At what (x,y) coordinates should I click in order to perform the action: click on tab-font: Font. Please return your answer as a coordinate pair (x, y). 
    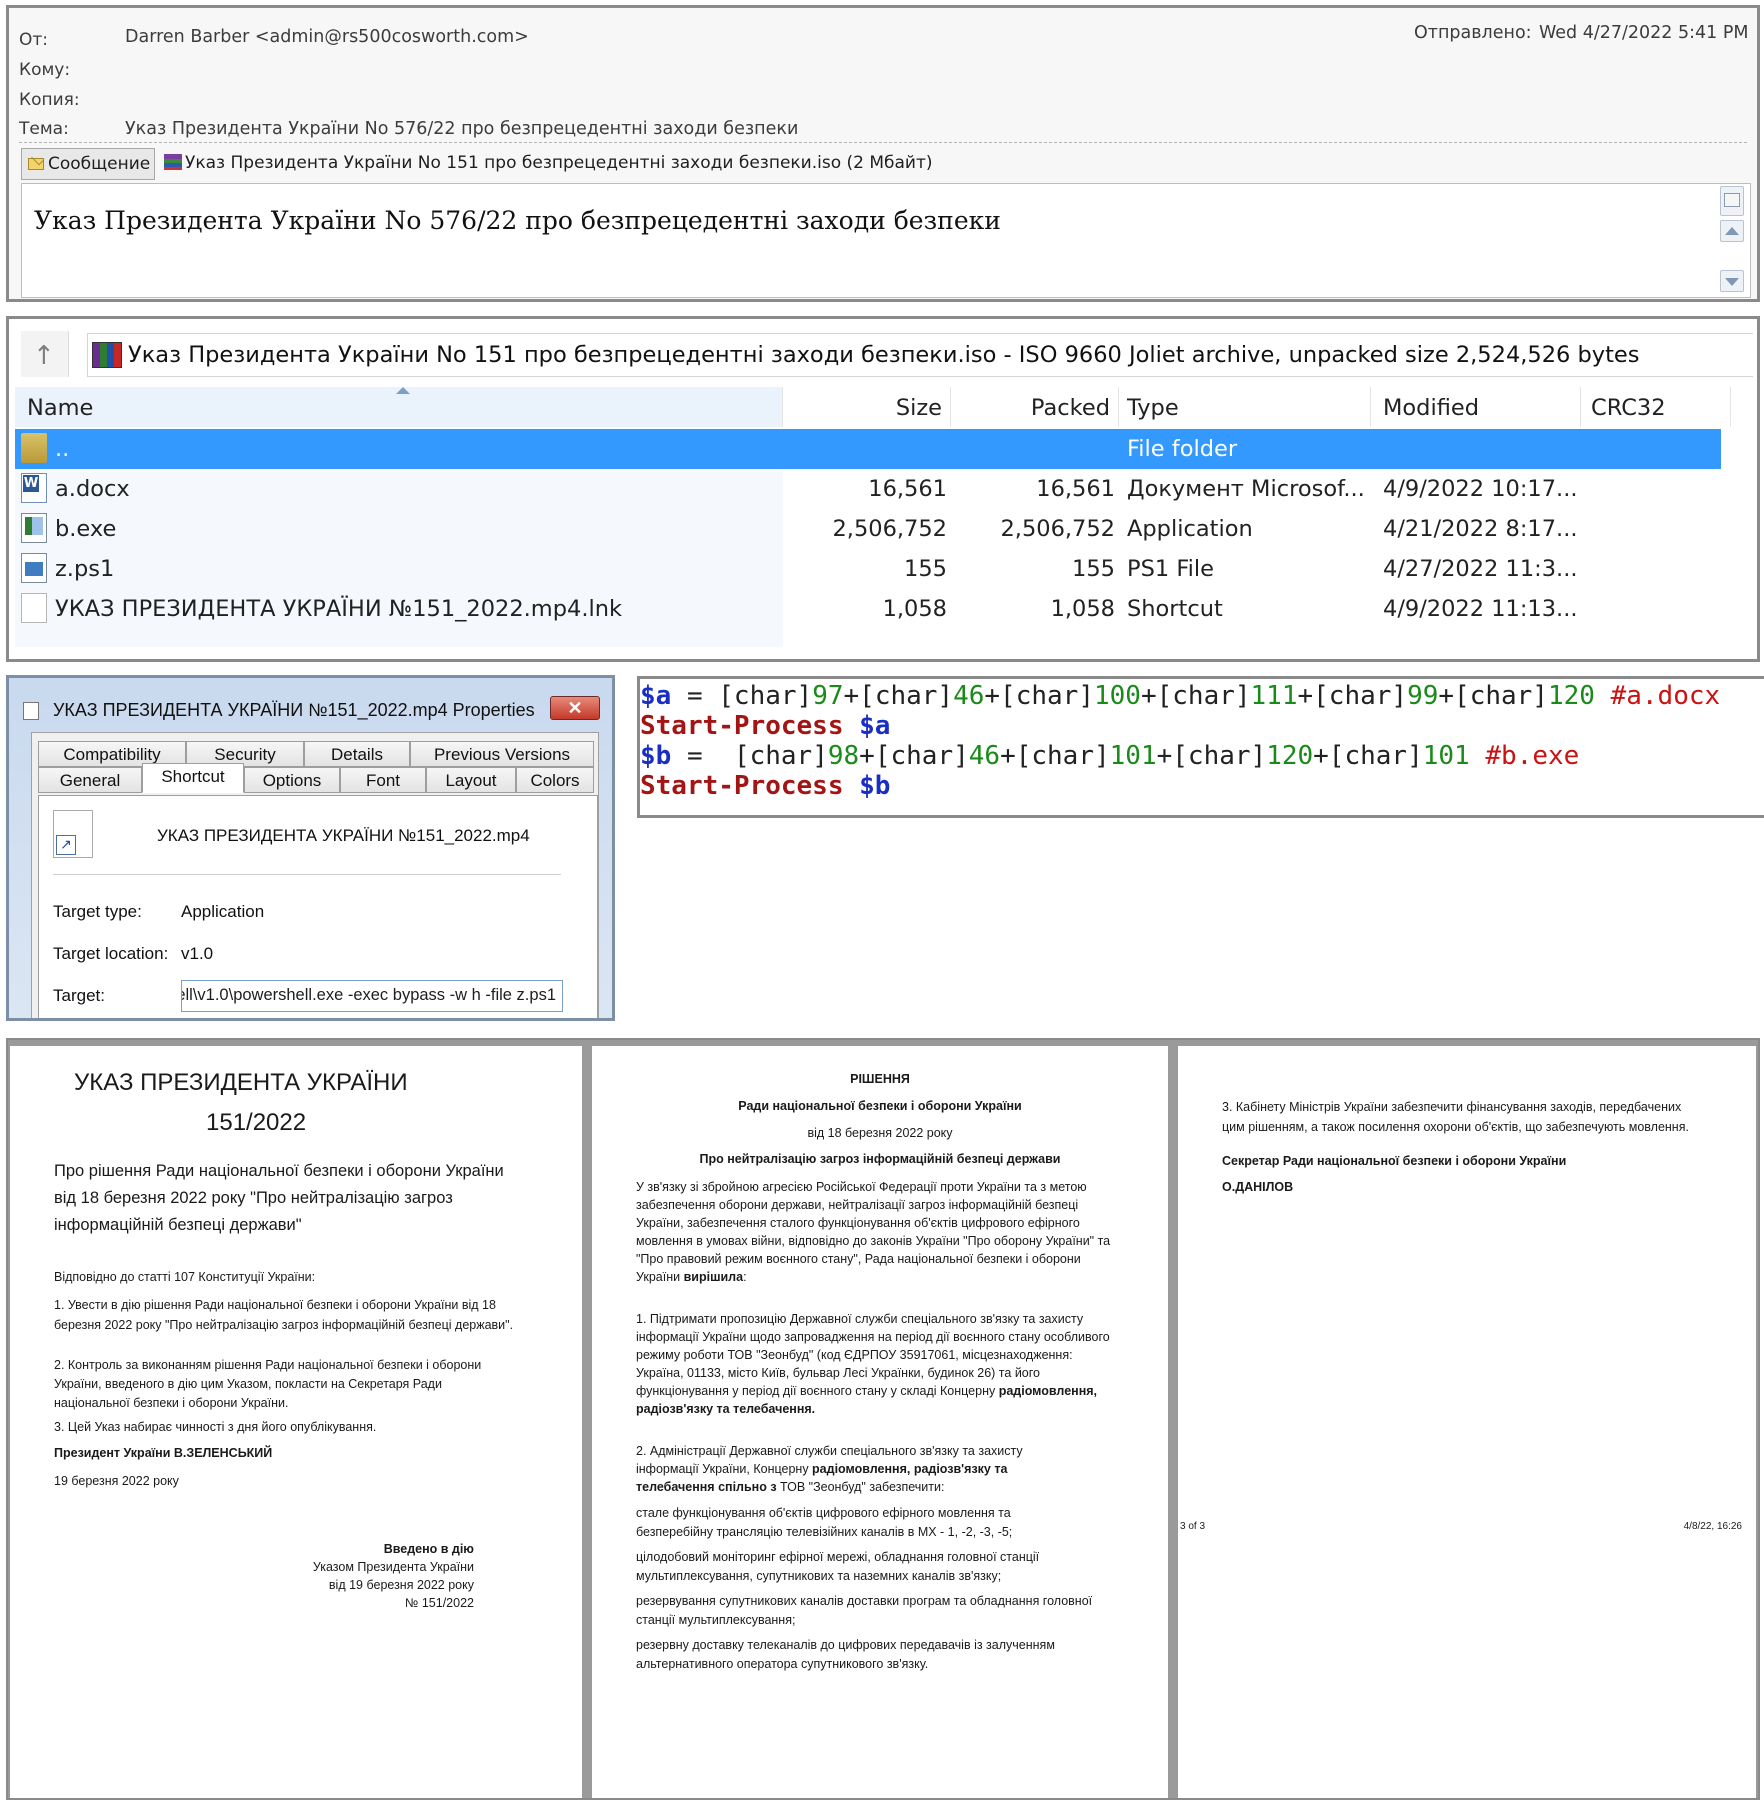
    Looking at the image, I should click on (383, 780).